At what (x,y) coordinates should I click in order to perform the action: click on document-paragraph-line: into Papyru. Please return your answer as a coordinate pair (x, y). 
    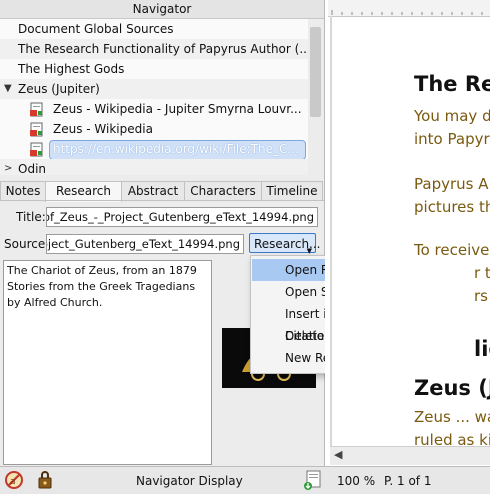
    Looking at the image, I should click on (452, 139).